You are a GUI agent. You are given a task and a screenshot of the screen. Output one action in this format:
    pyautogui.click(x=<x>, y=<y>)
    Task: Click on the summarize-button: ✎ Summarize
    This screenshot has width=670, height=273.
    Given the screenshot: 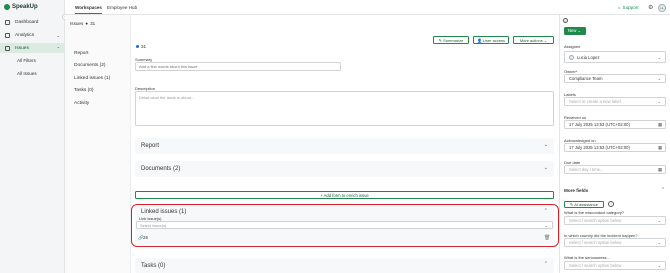 What is the action you would take?
    pyautogui.click(x=451, y=40)
    